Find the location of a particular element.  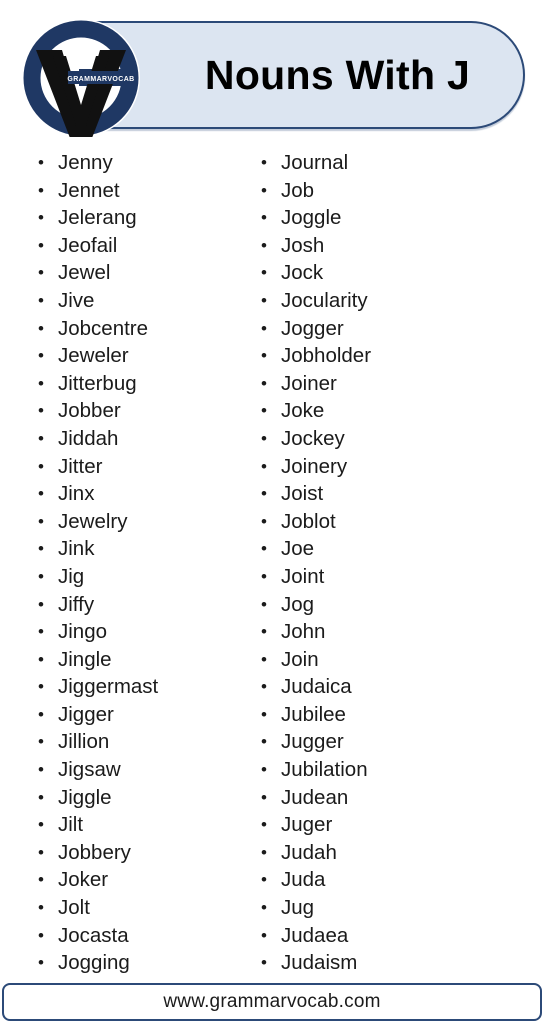

list-item: Jewelry is located at coordinates (142, 522).